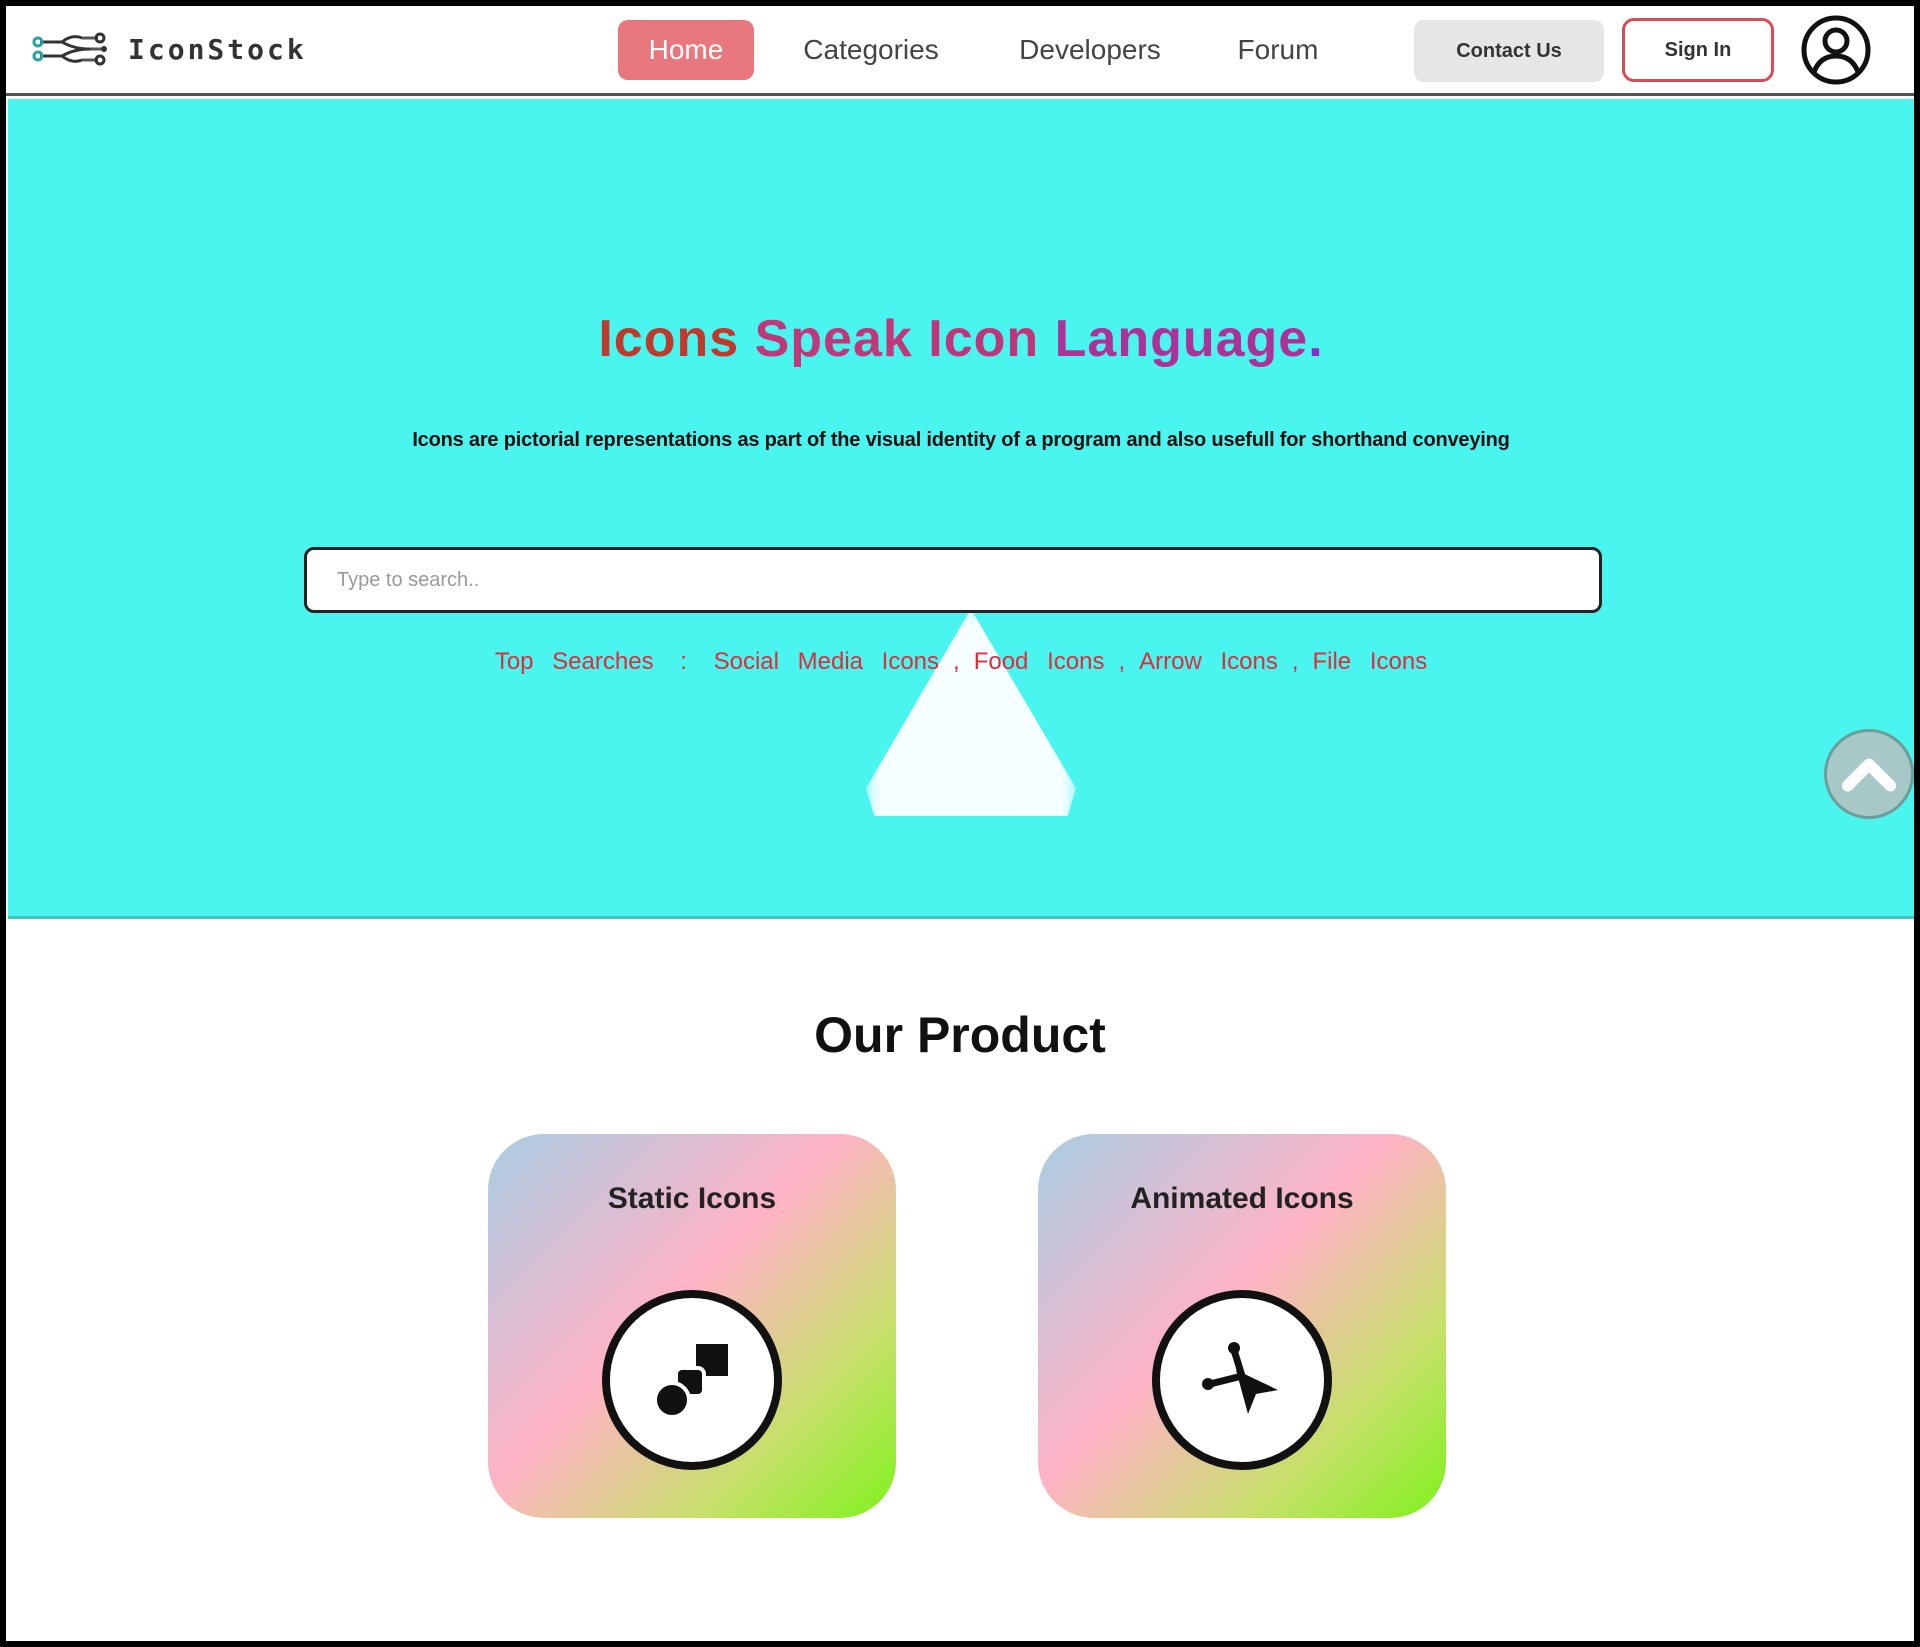  I want to click on nav-home: Home, so click(686, 50).